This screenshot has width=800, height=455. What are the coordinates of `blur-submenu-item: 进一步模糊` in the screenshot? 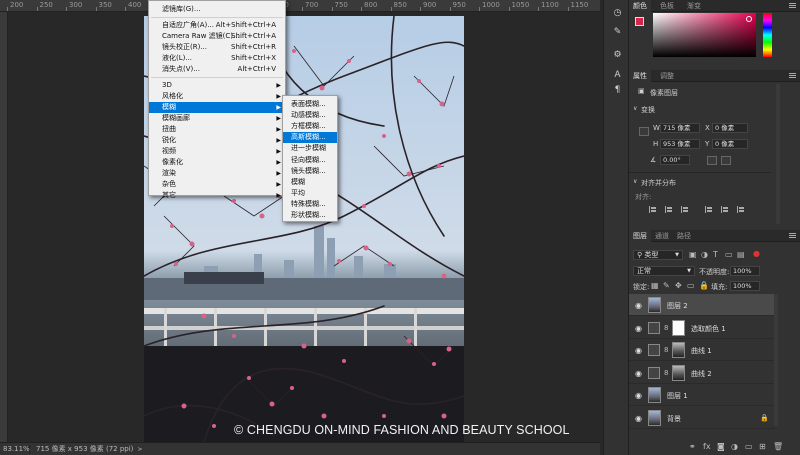 It's located at (310, 148).